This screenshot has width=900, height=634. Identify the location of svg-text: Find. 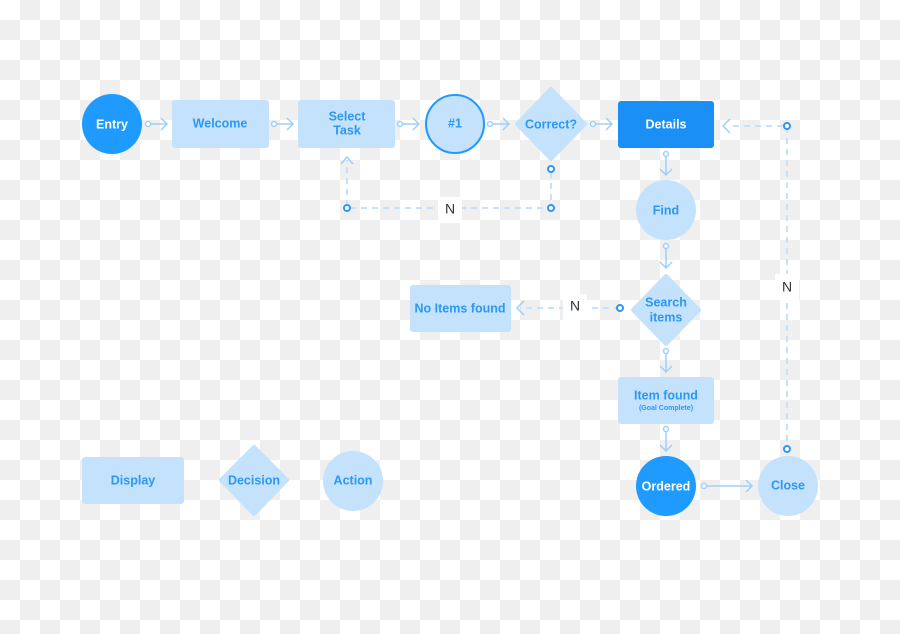
(666, 210).